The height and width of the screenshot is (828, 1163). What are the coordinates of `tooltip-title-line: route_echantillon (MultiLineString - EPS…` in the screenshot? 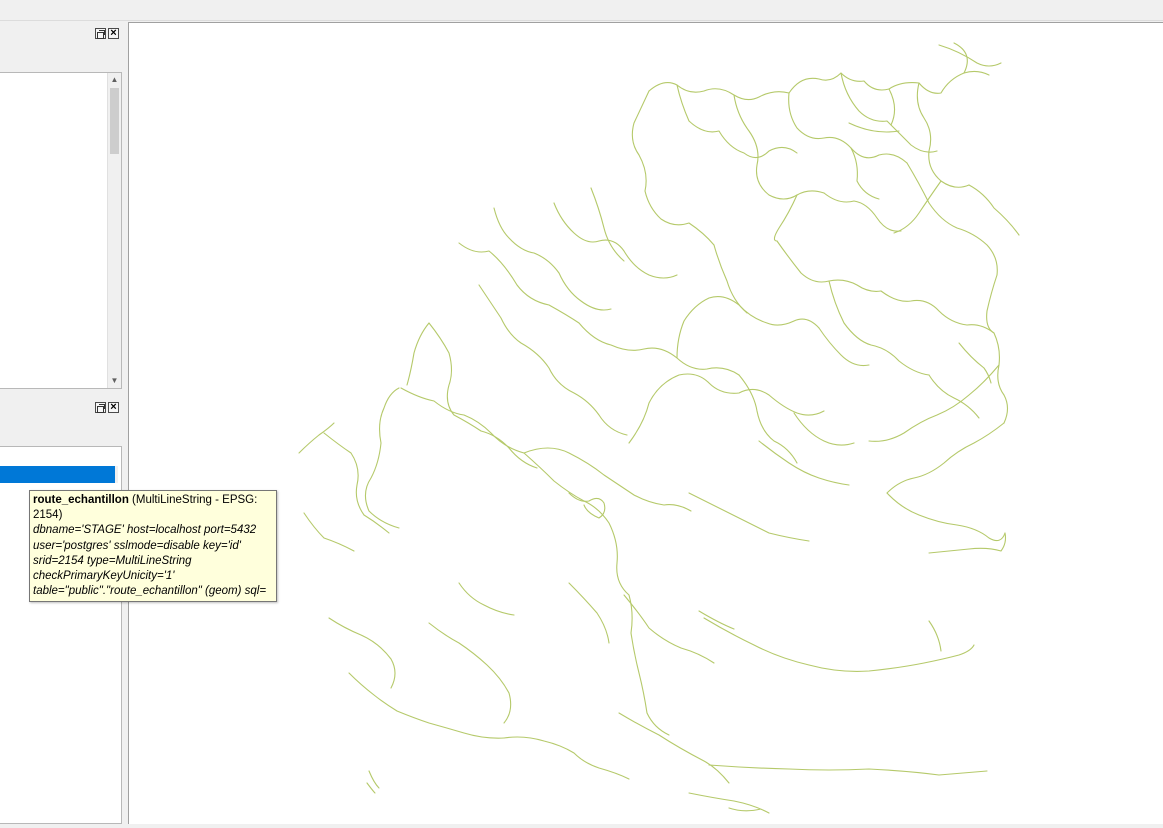 It's located at (153, 500).